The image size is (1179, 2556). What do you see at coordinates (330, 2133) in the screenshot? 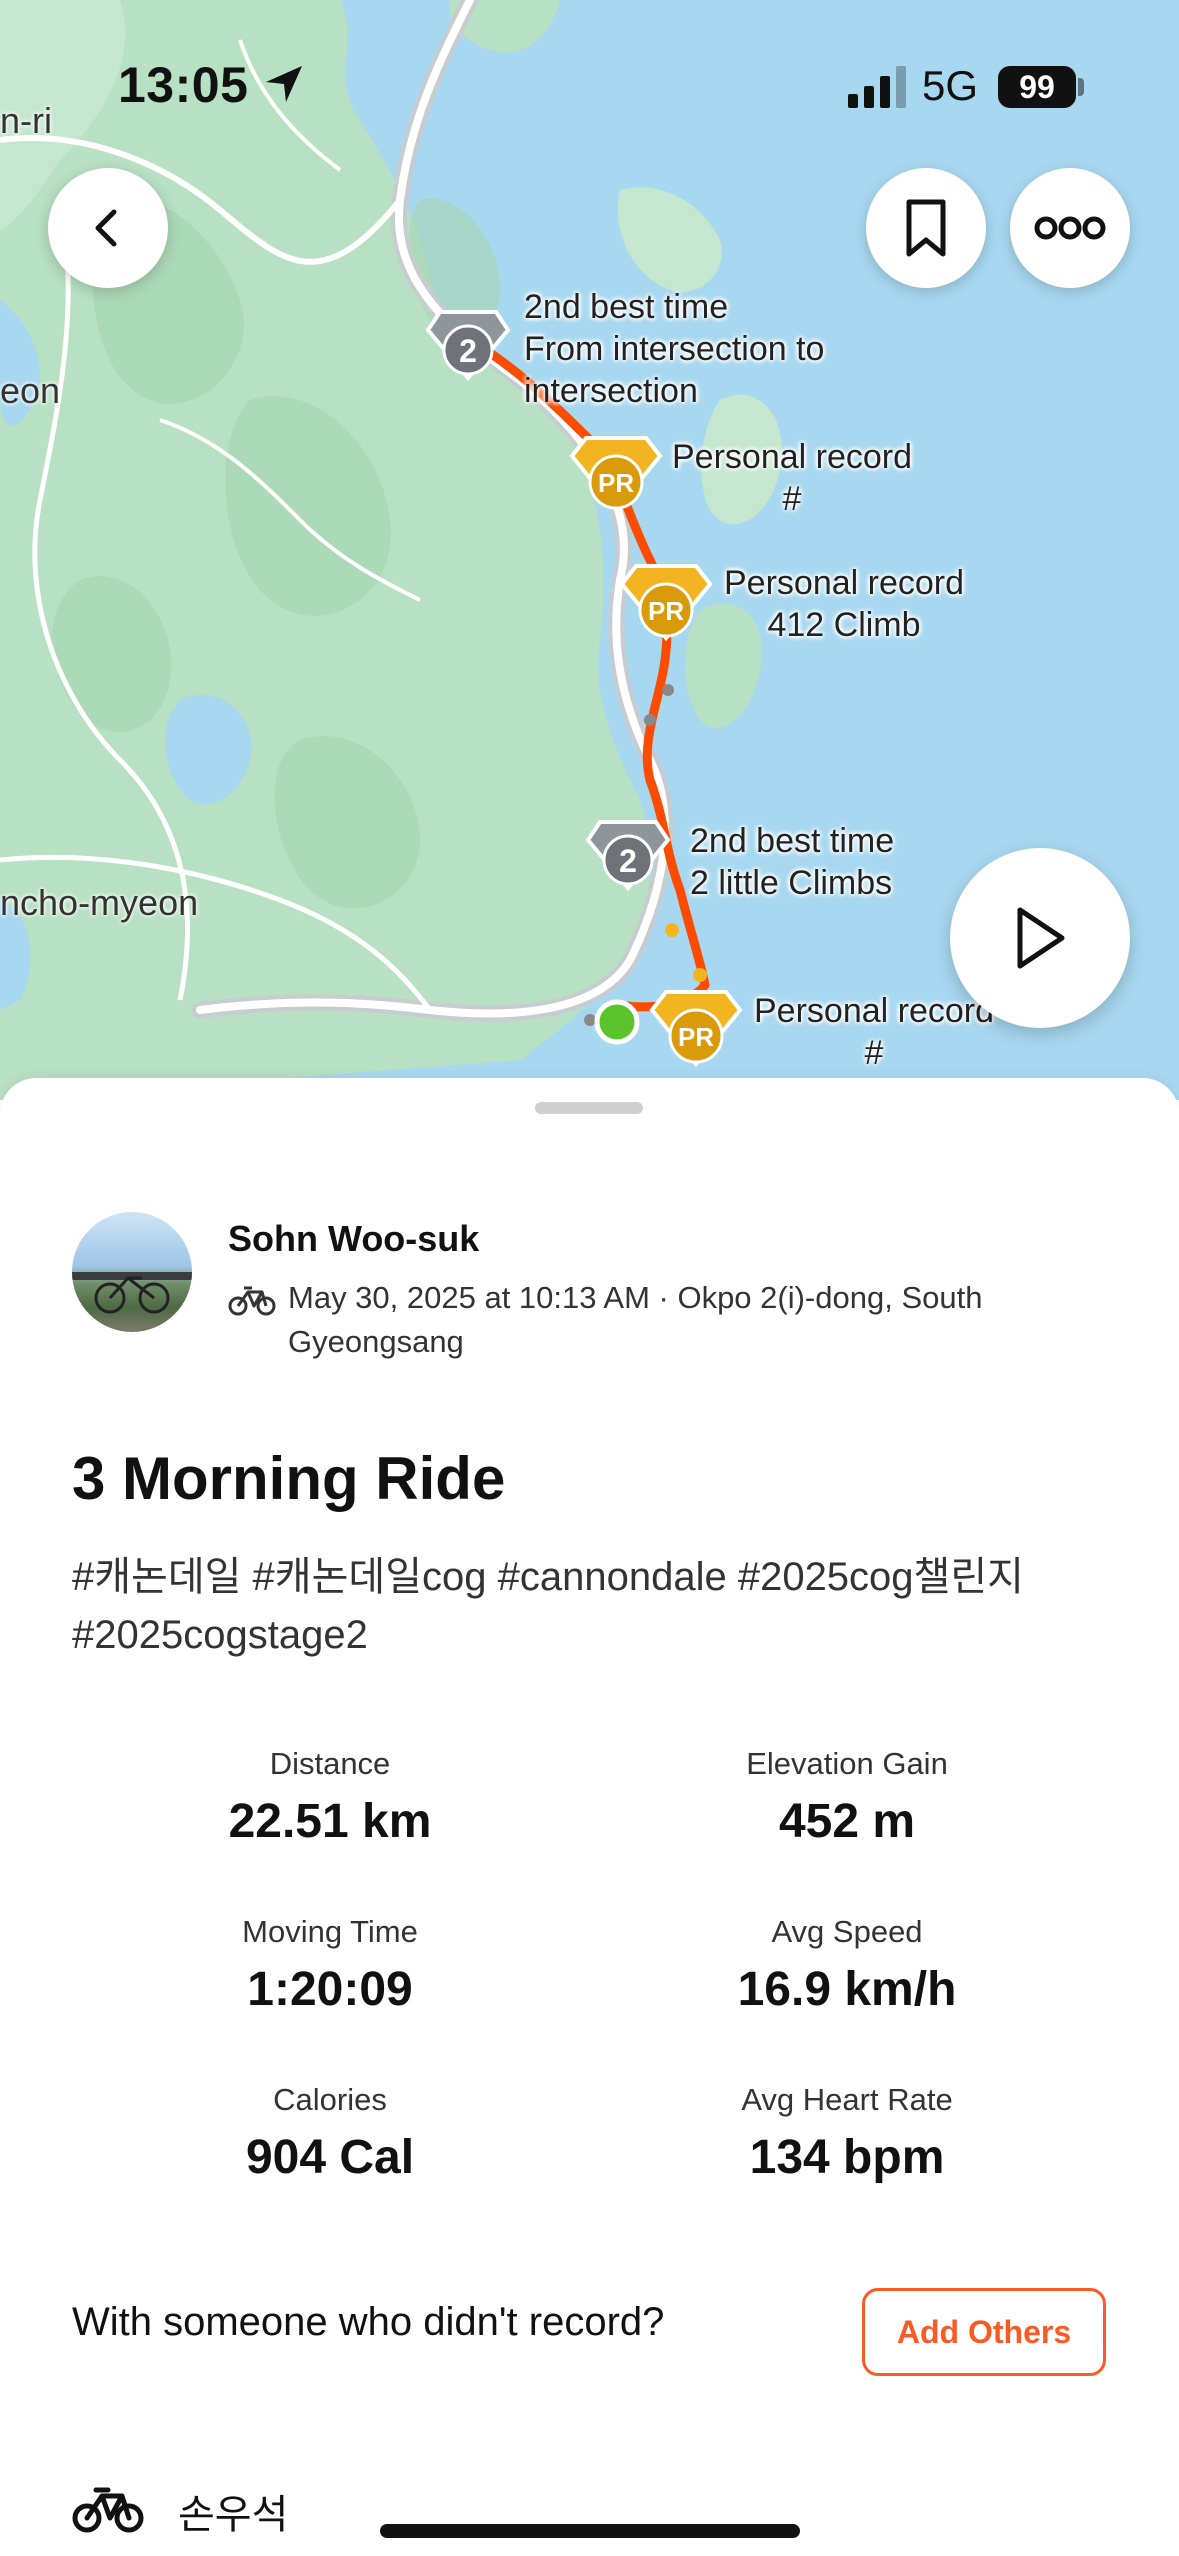
I see `stat-calories: Calories 904 Cal` at bounding box center [330, 2133].